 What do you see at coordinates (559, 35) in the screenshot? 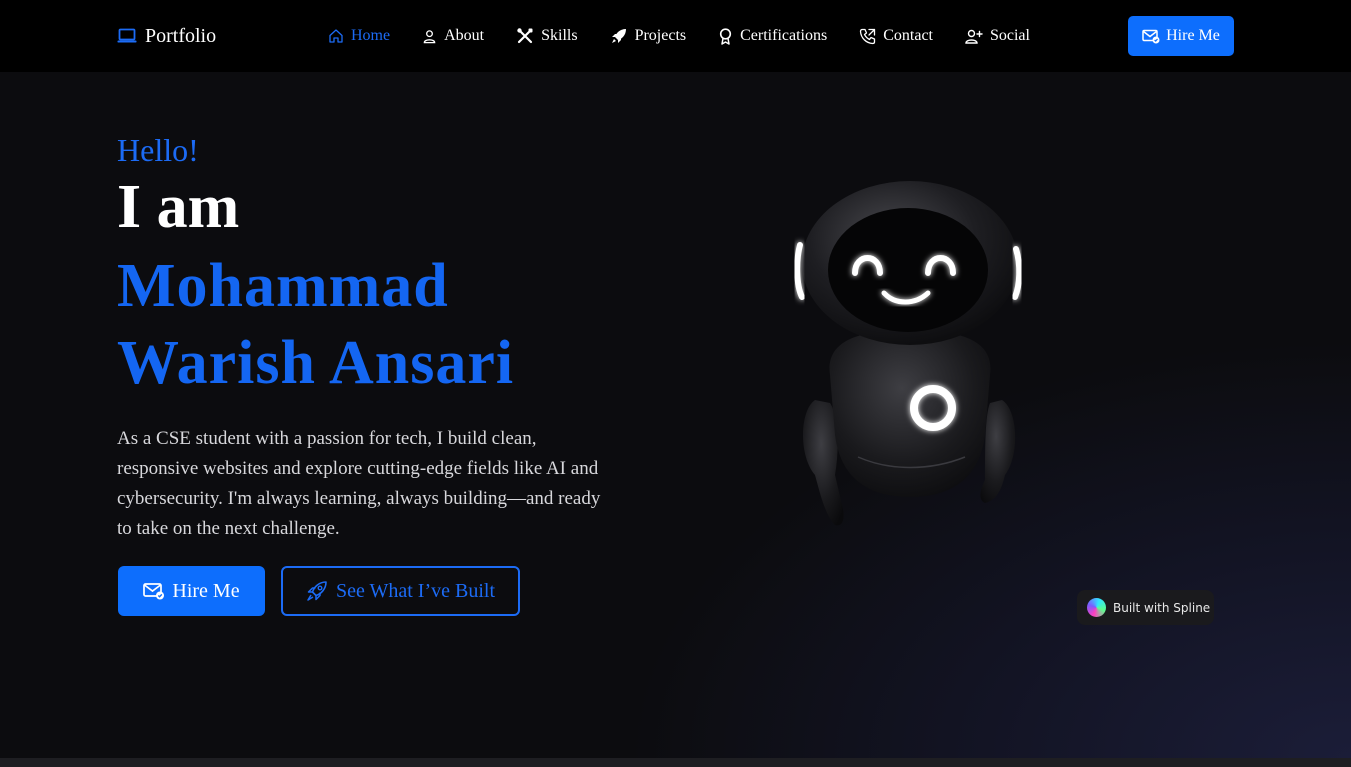
I see `nav-label-skills: Skills` at bounding box center [559, 35].